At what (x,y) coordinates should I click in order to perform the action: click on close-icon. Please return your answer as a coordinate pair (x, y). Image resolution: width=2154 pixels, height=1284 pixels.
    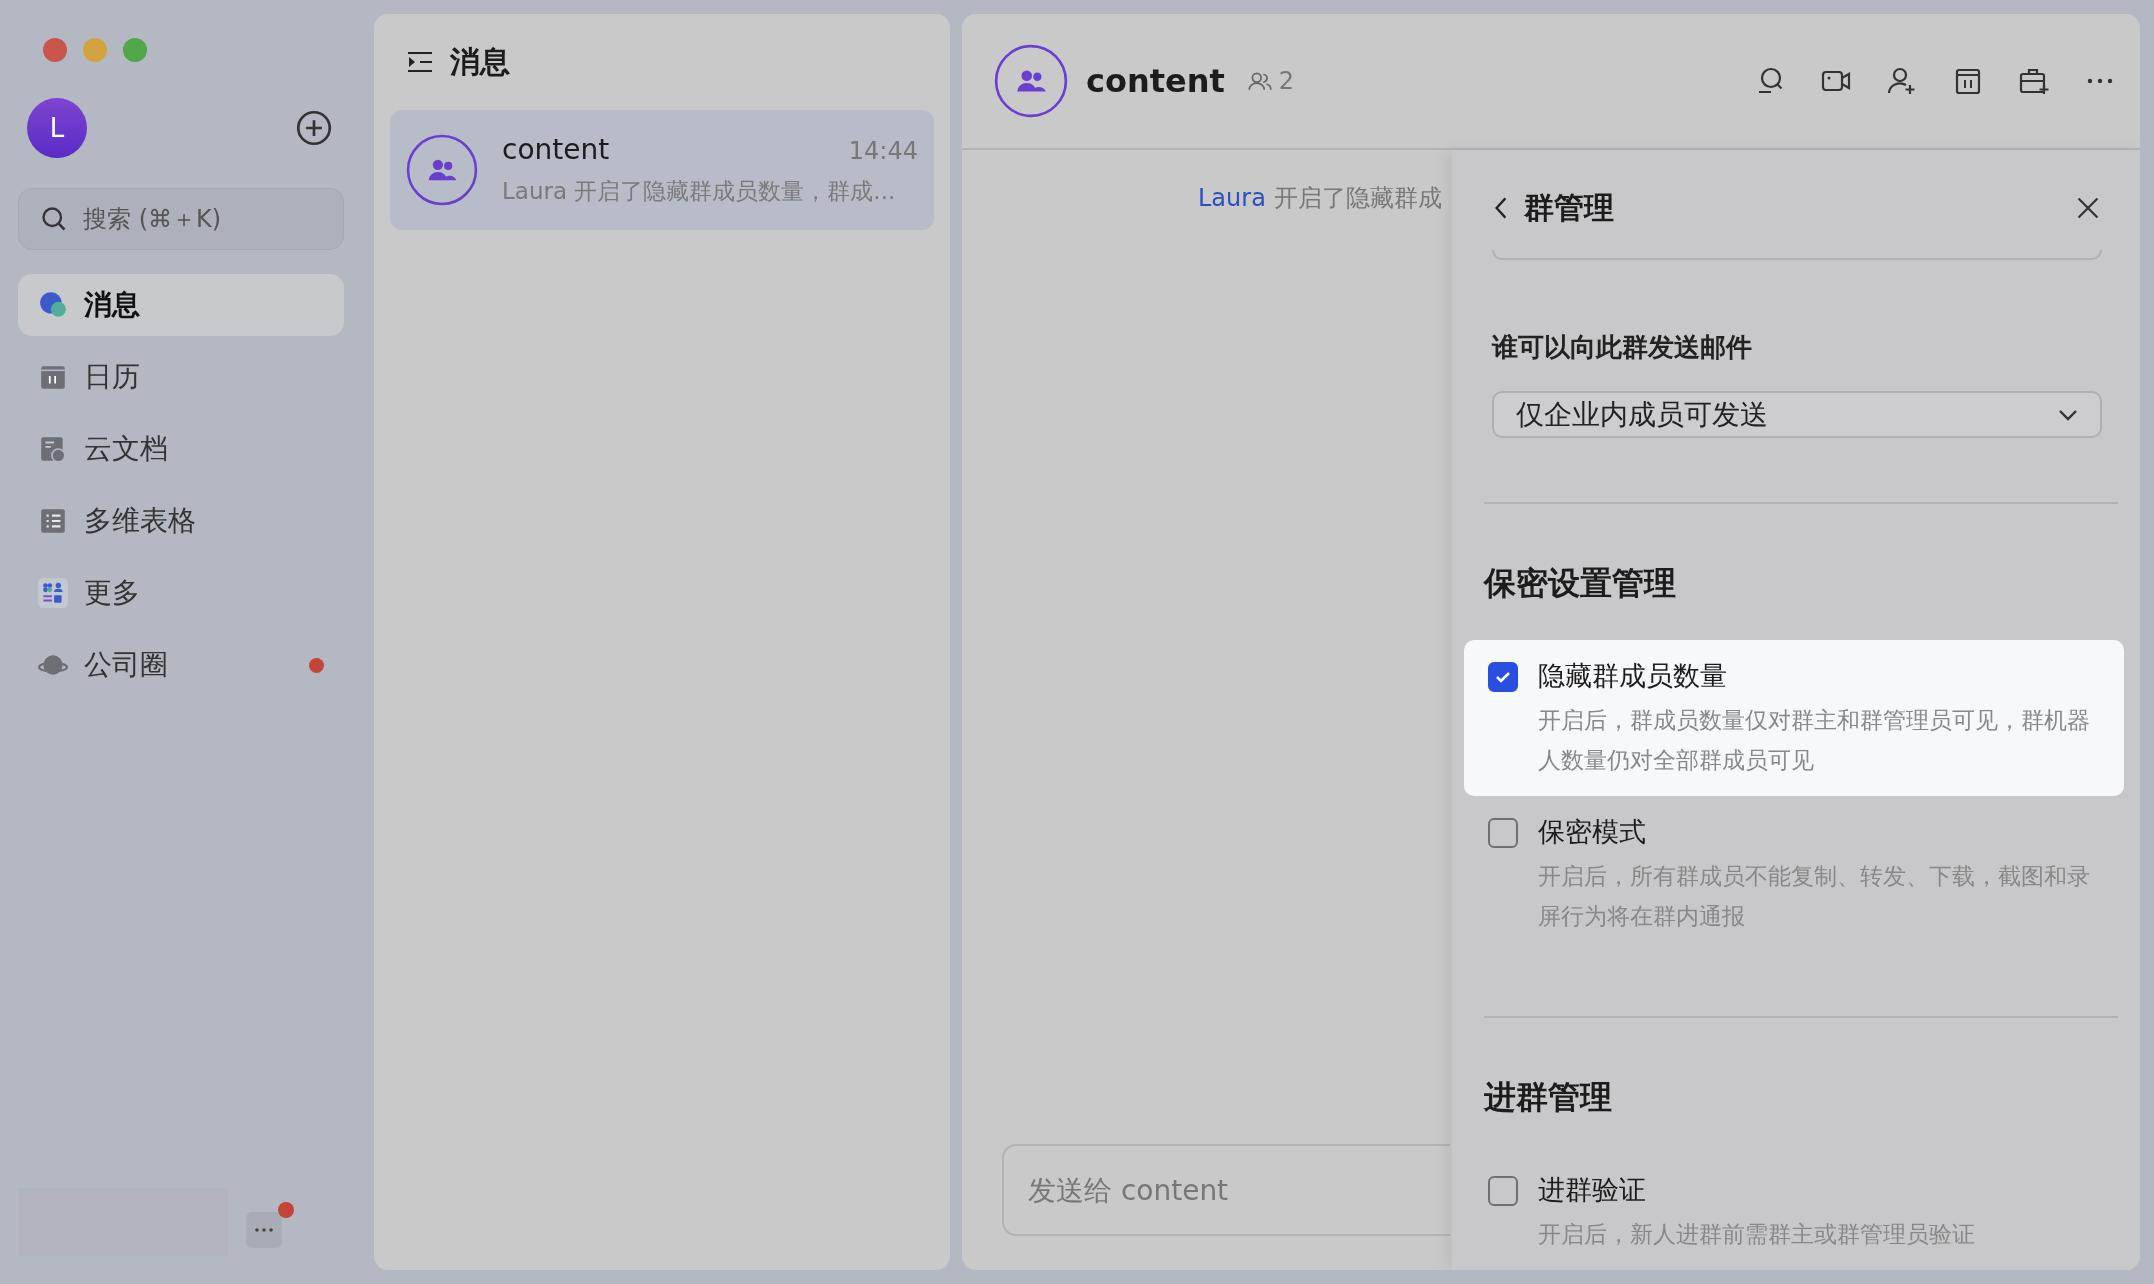
    Looking at the image, I should click on (2088, 208).